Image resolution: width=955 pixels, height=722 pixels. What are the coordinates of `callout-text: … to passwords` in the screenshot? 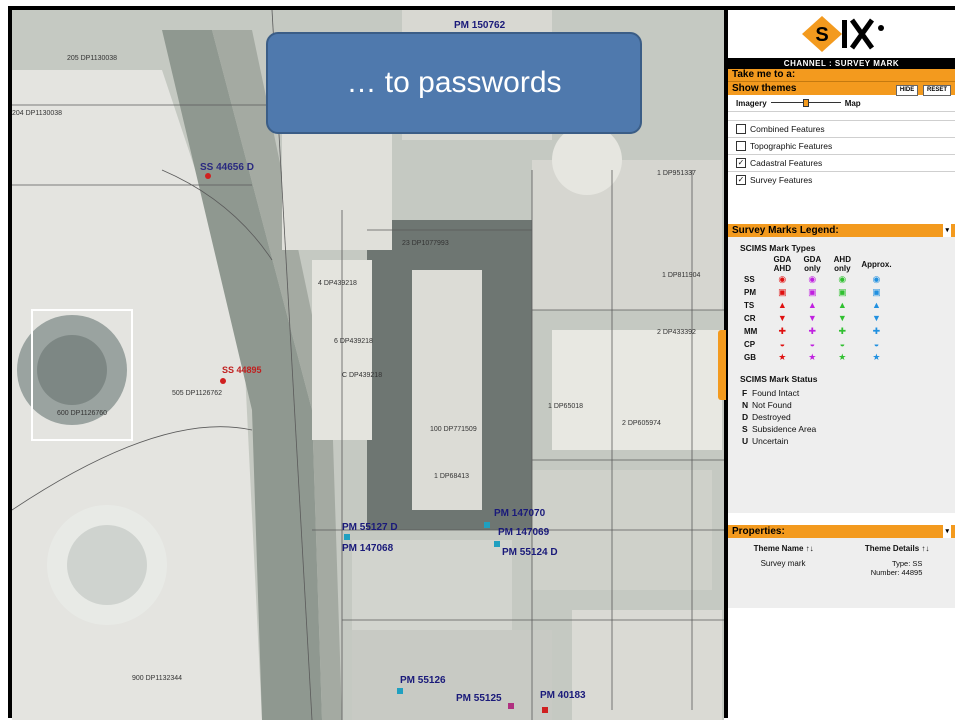 It's located at (454, 82).